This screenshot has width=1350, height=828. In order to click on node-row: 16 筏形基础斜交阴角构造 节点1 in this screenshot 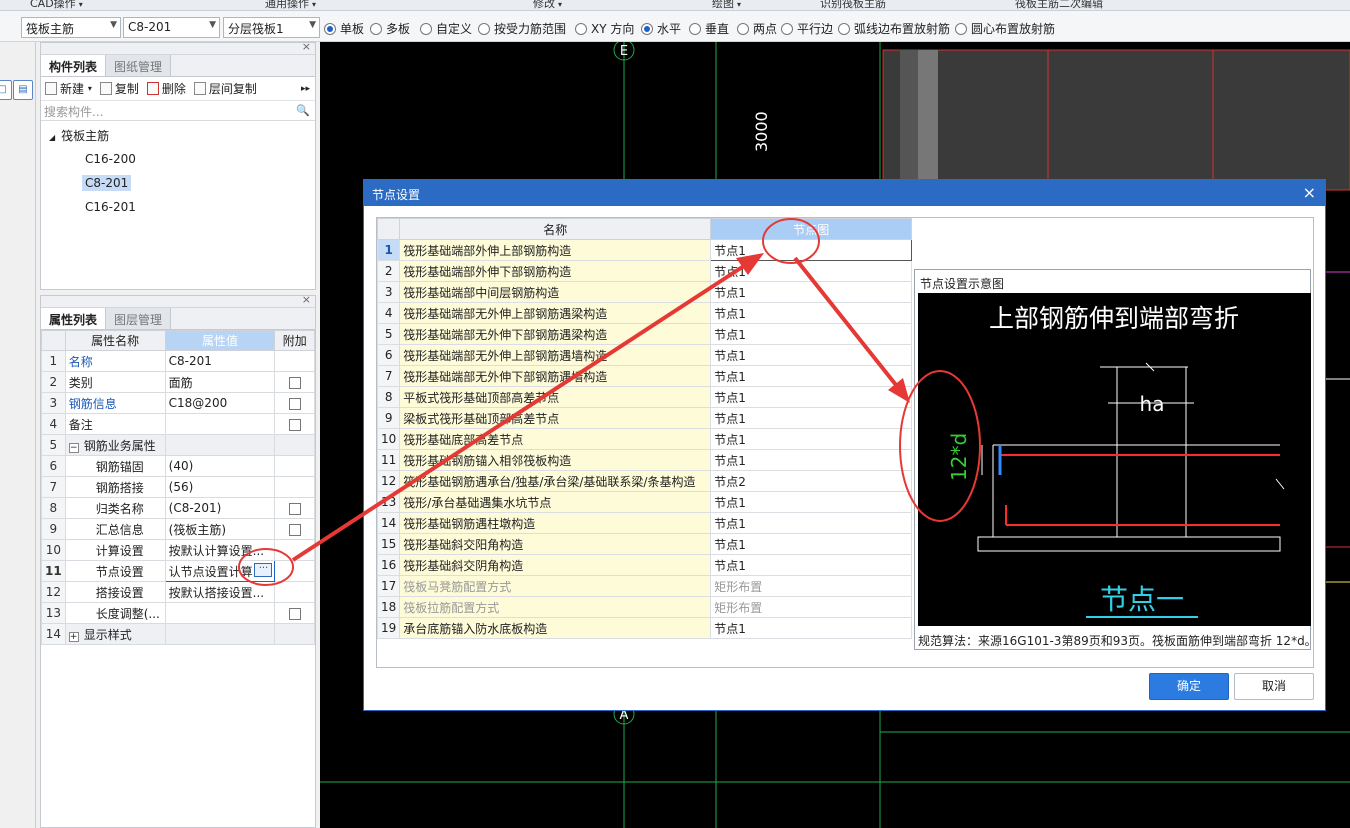, I will do `click(644, 565)`.